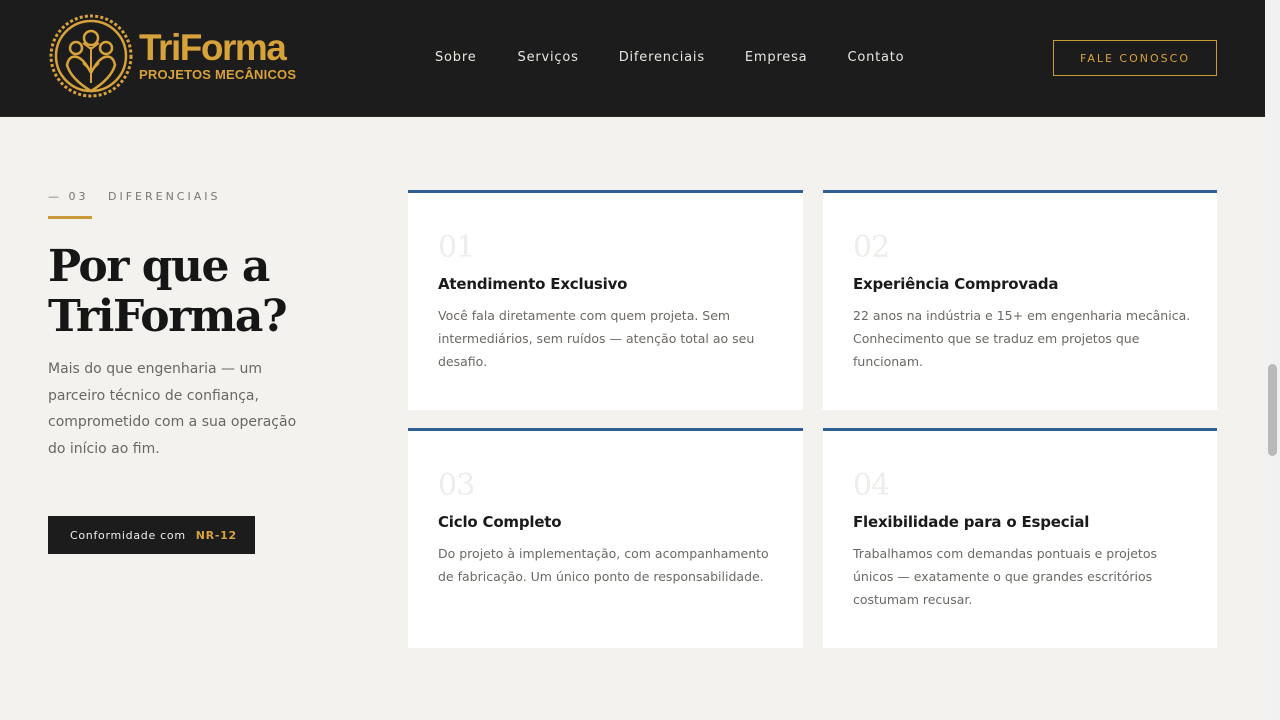 This screenshot has width=1280, height=720. Describe the element at coordinates (1272, 410) in the screenshot. I see `scrollbar-thumb` at that location.